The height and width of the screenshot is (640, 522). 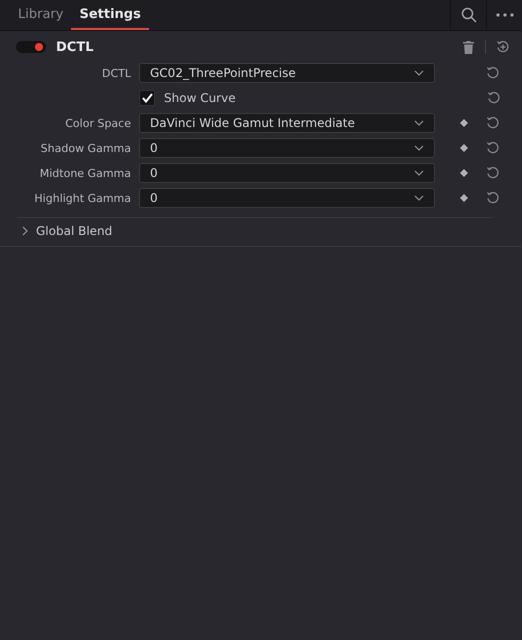 I want to click on trash-icon, so click(x=468, y=47).